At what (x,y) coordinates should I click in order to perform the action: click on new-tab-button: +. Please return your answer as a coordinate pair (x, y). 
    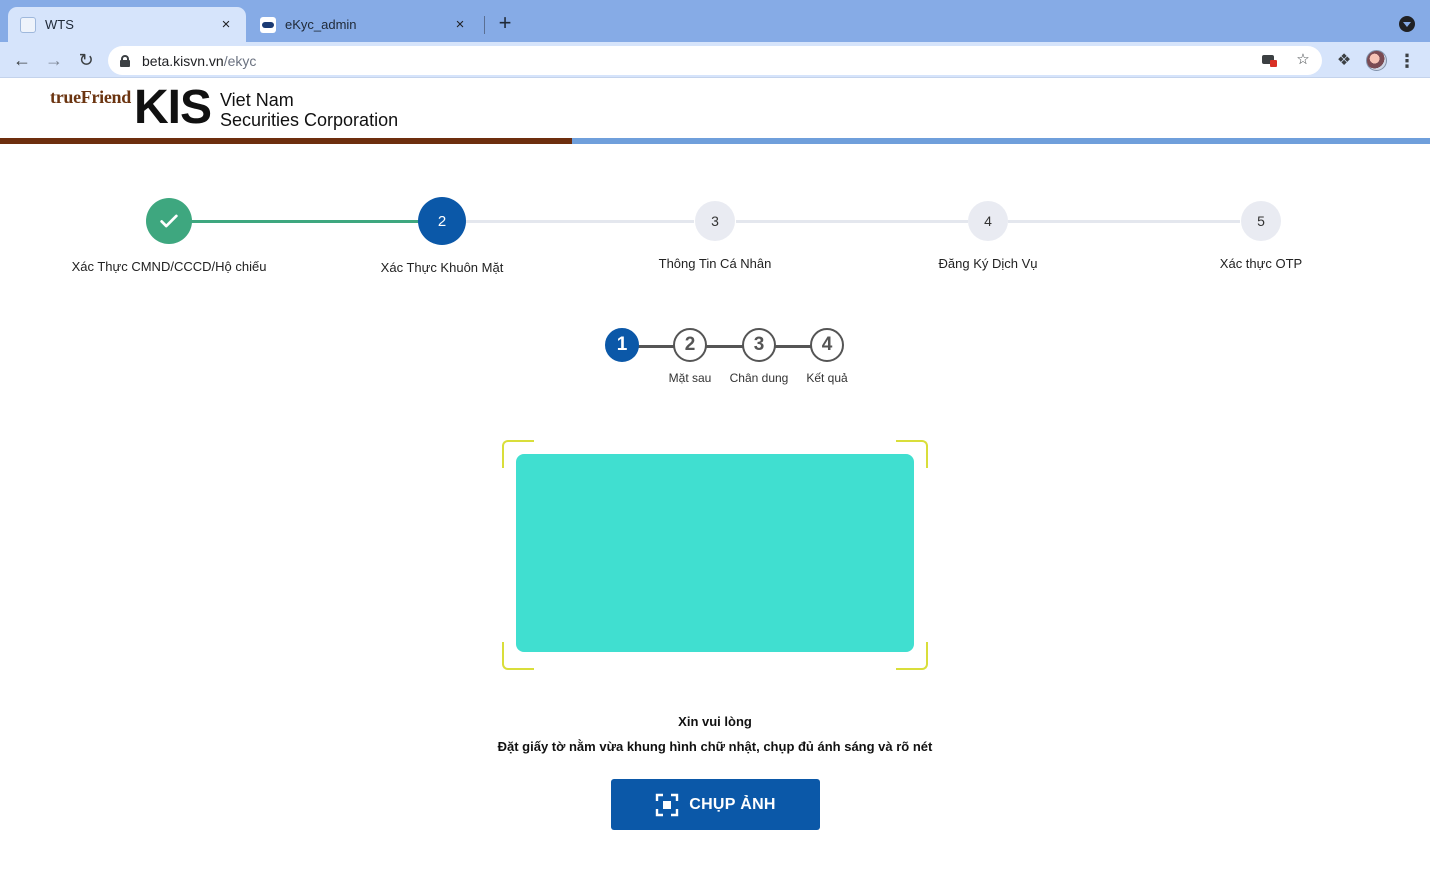
    Looking at the image, I should click on (505, 23).